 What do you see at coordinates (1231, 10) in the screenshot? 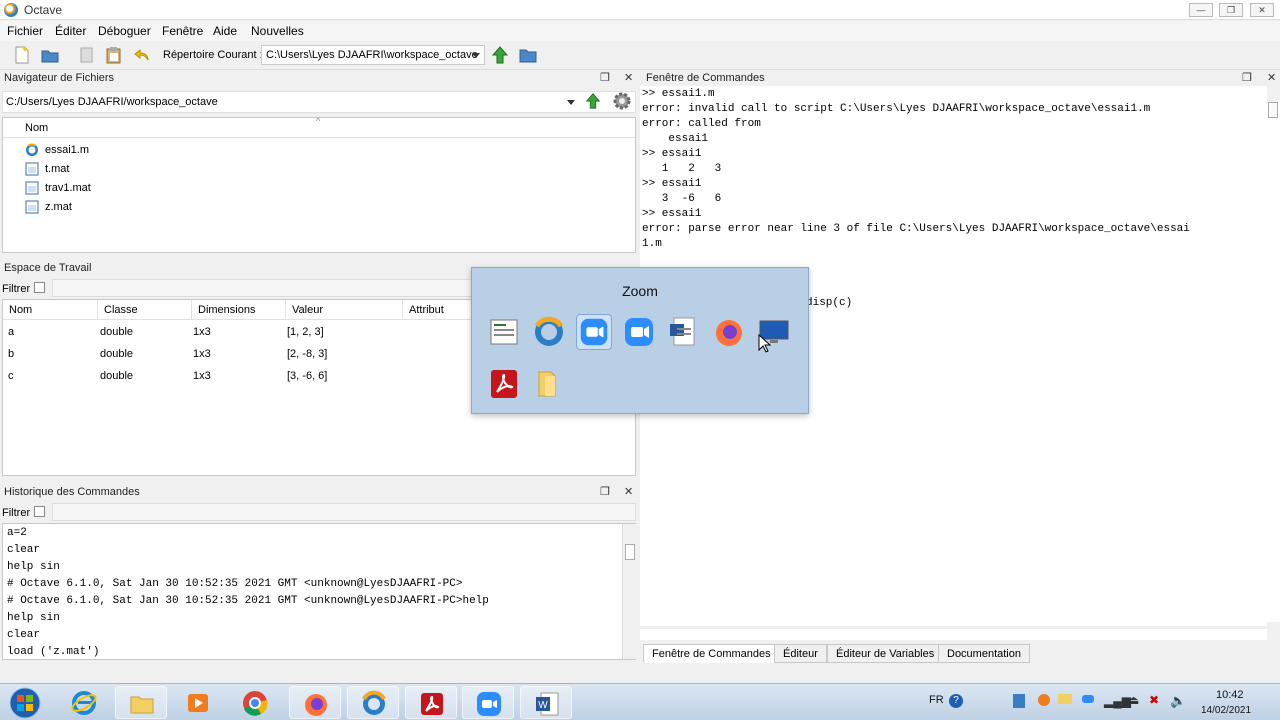
I see `maximize-button: ❐` at bounding box center [1231, 10].